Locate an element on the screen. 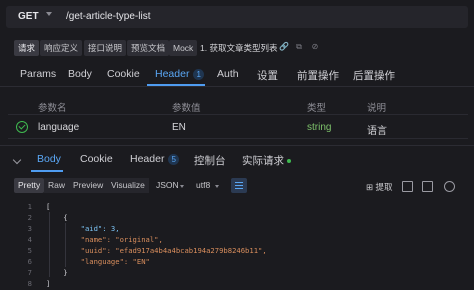  tab-cookie: Cookie is located at coordinates (123, 74).